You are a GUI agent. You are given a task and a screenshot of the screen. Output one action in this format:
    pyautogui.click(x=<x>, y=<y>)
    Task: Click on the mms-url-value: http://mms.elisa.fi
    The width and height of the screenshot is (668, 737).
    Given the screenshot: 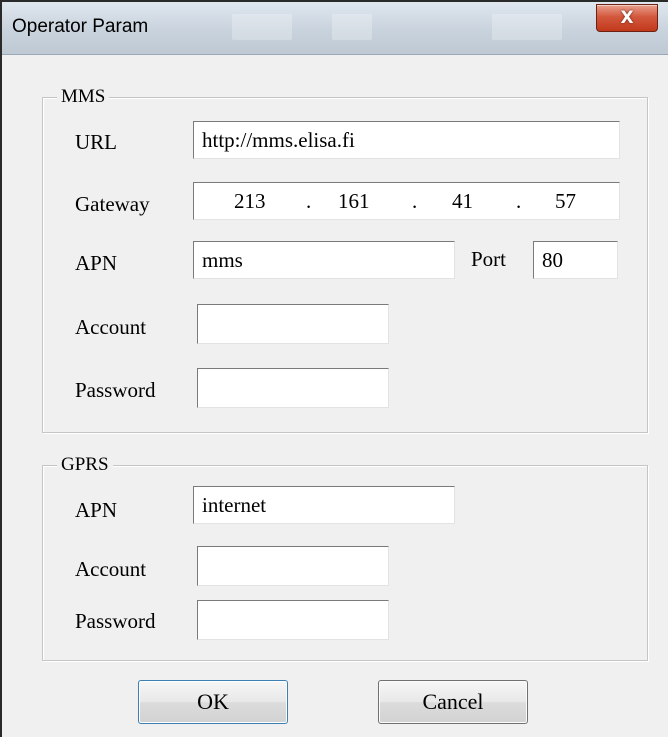 What is the action you would take?
    pyautogui.click(x=278, y=139)
    